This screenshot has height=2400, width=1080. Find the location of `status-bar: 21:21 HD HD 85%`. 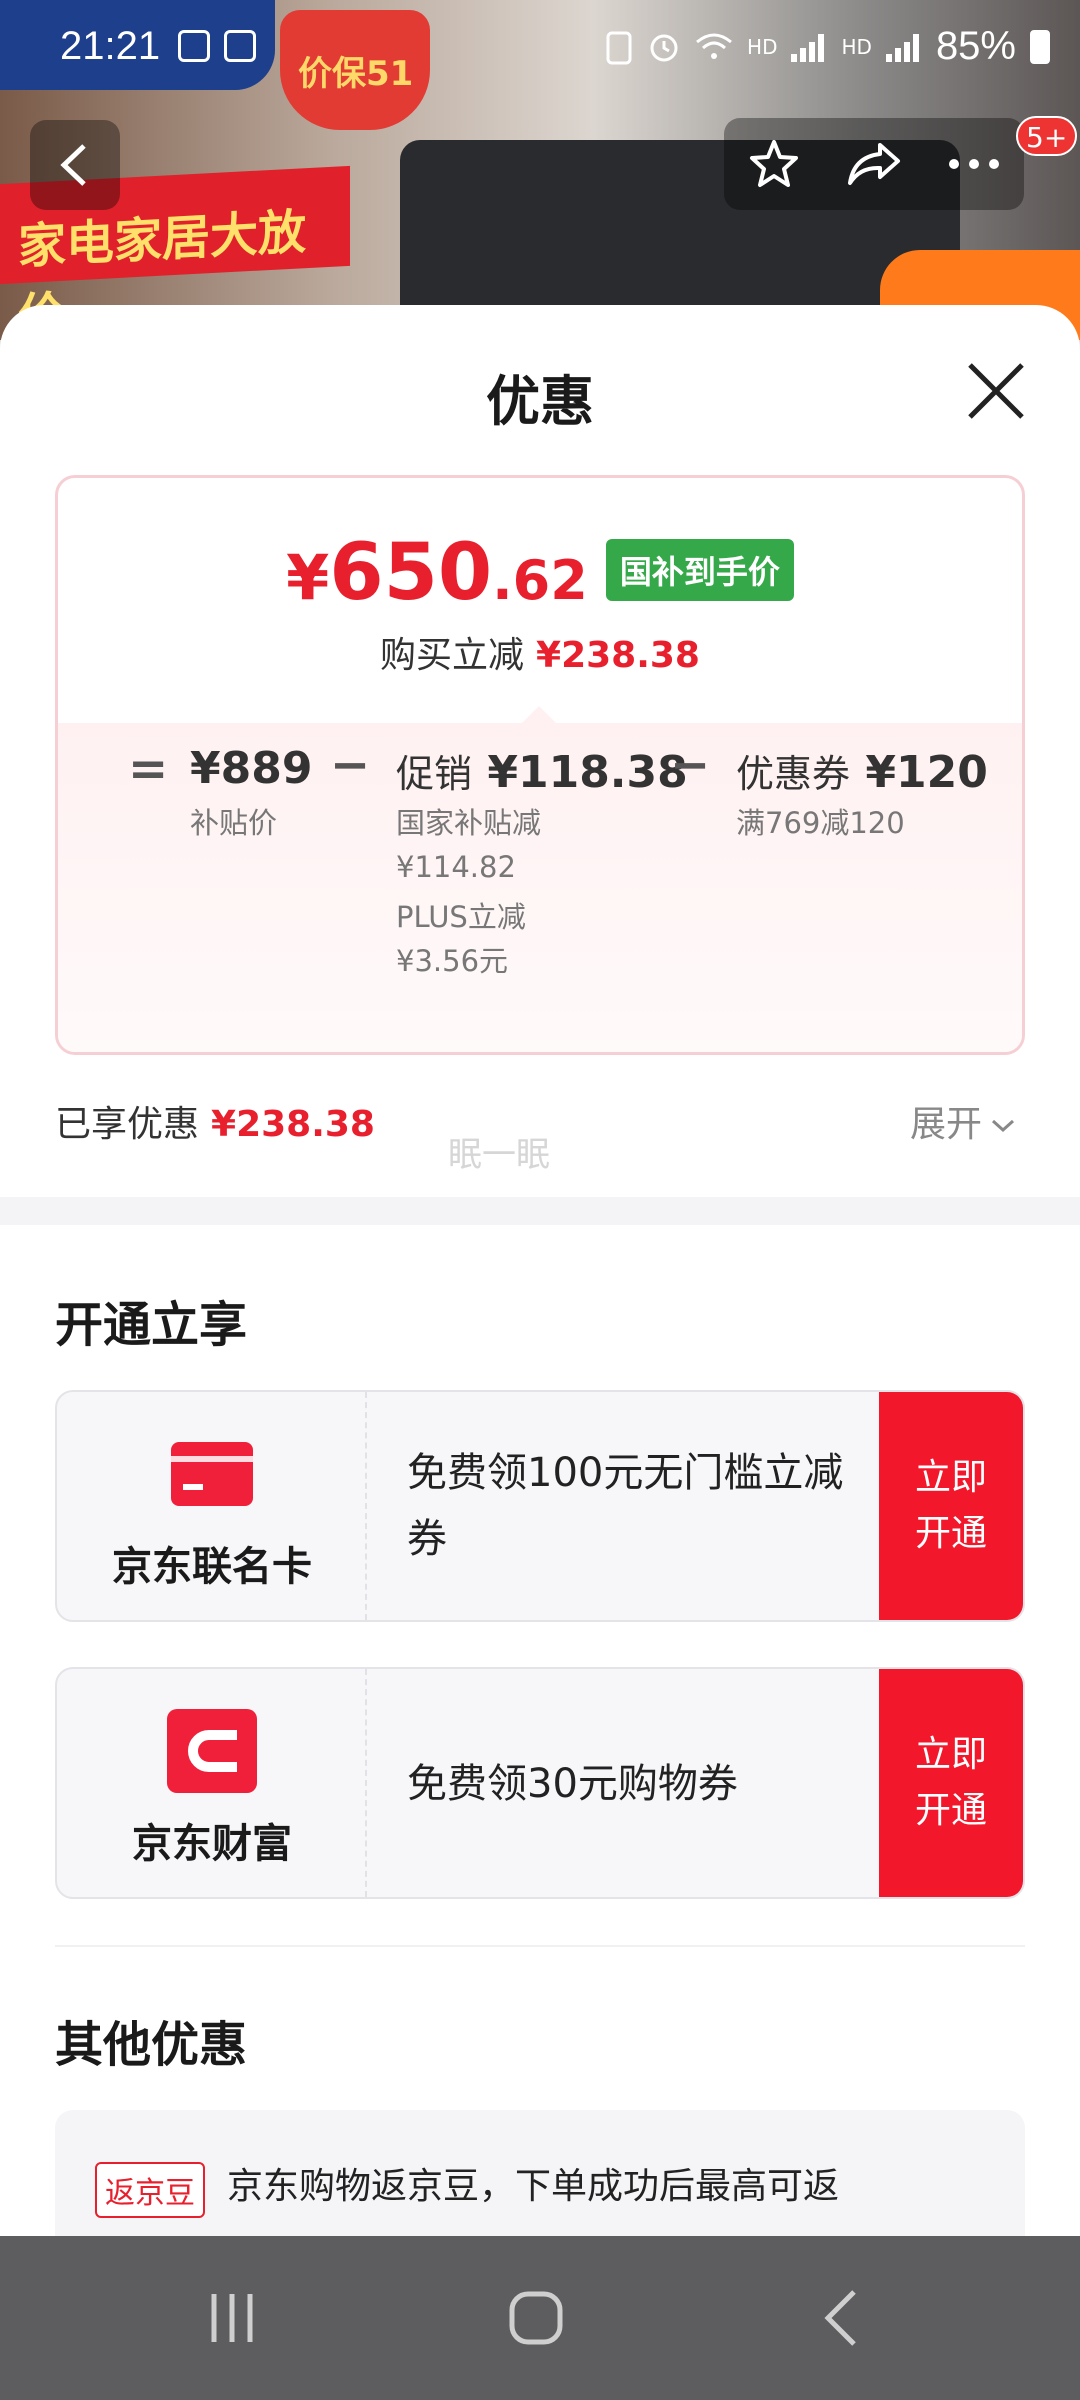

status-bar: 21:21 HD HD 85% is located at coordinates (540, 50).